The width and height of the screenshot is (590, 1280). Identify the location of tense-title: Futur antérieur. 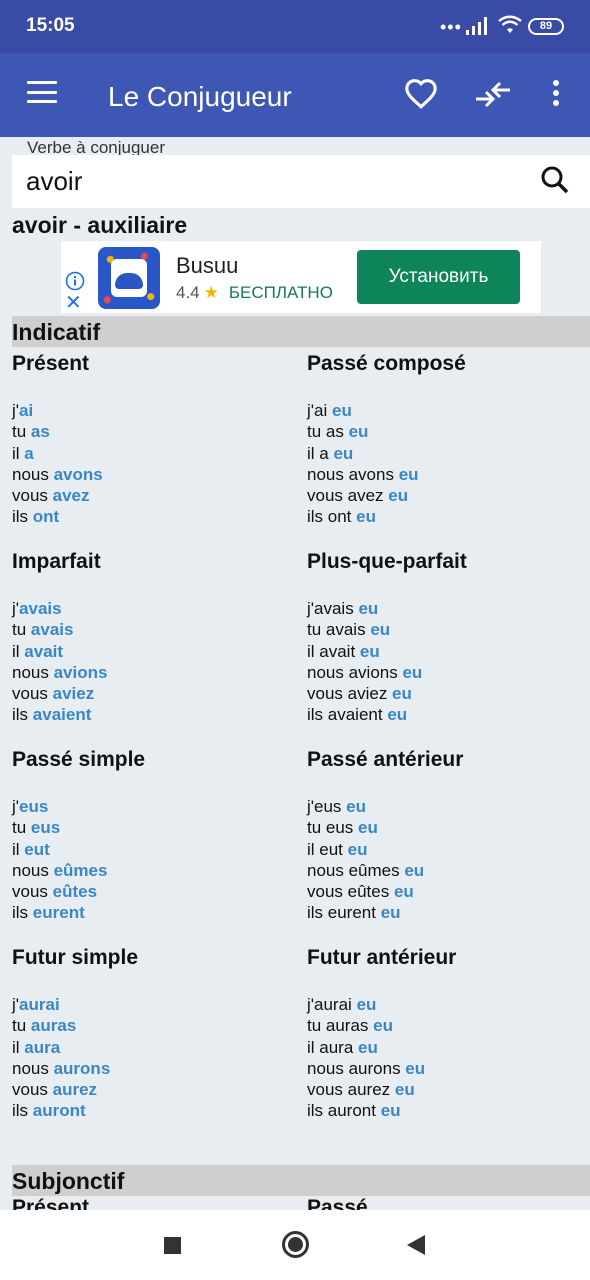
(382, 957).